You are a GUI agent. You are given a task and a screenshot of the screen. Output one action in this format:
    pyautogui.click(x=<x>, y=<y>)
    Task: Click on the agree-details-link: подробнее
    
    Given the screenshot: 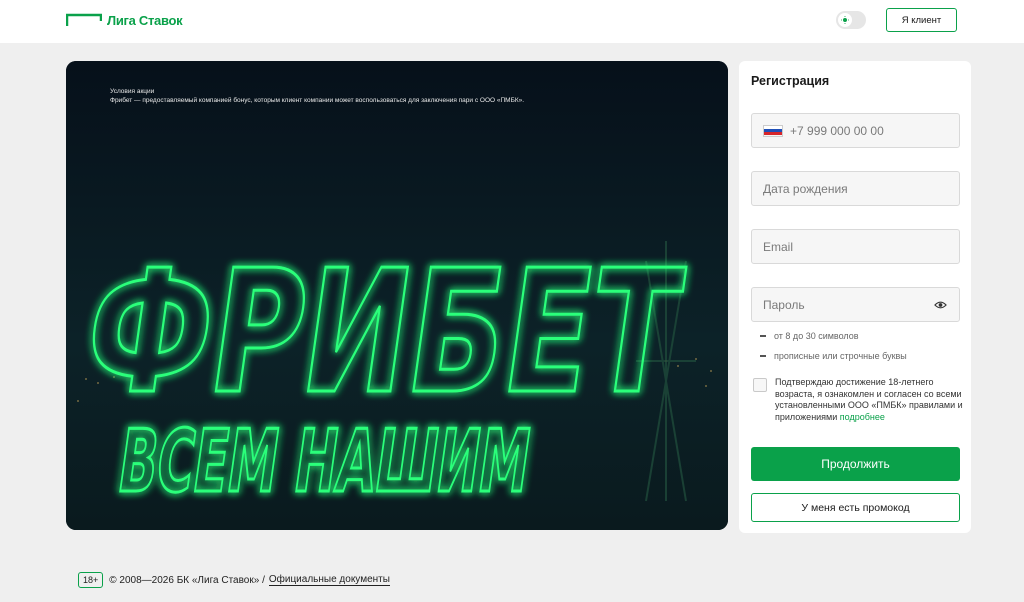 What is the action you would take?
    pyautogui.click(x=862, y=417)
    